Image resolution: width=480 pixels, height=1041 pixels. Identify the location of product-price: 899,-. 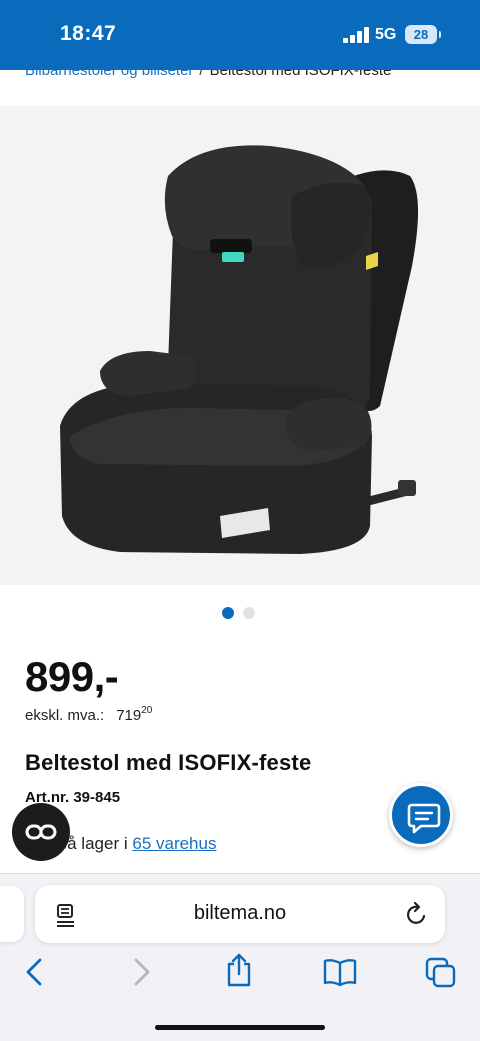
(72, 676).